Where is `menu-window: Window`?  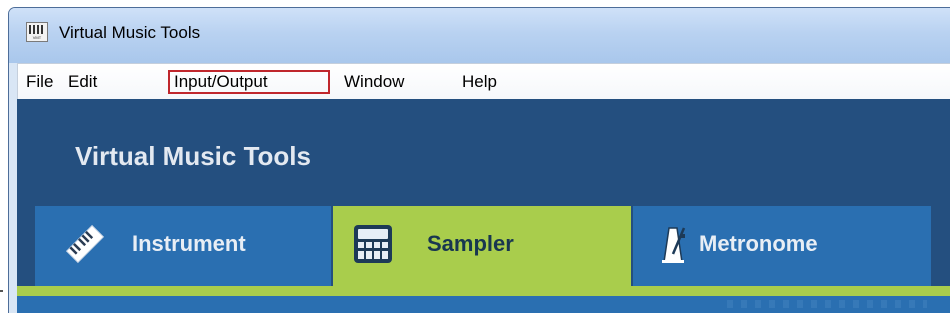 menu-window: Window is located at coordinates (374, 82).